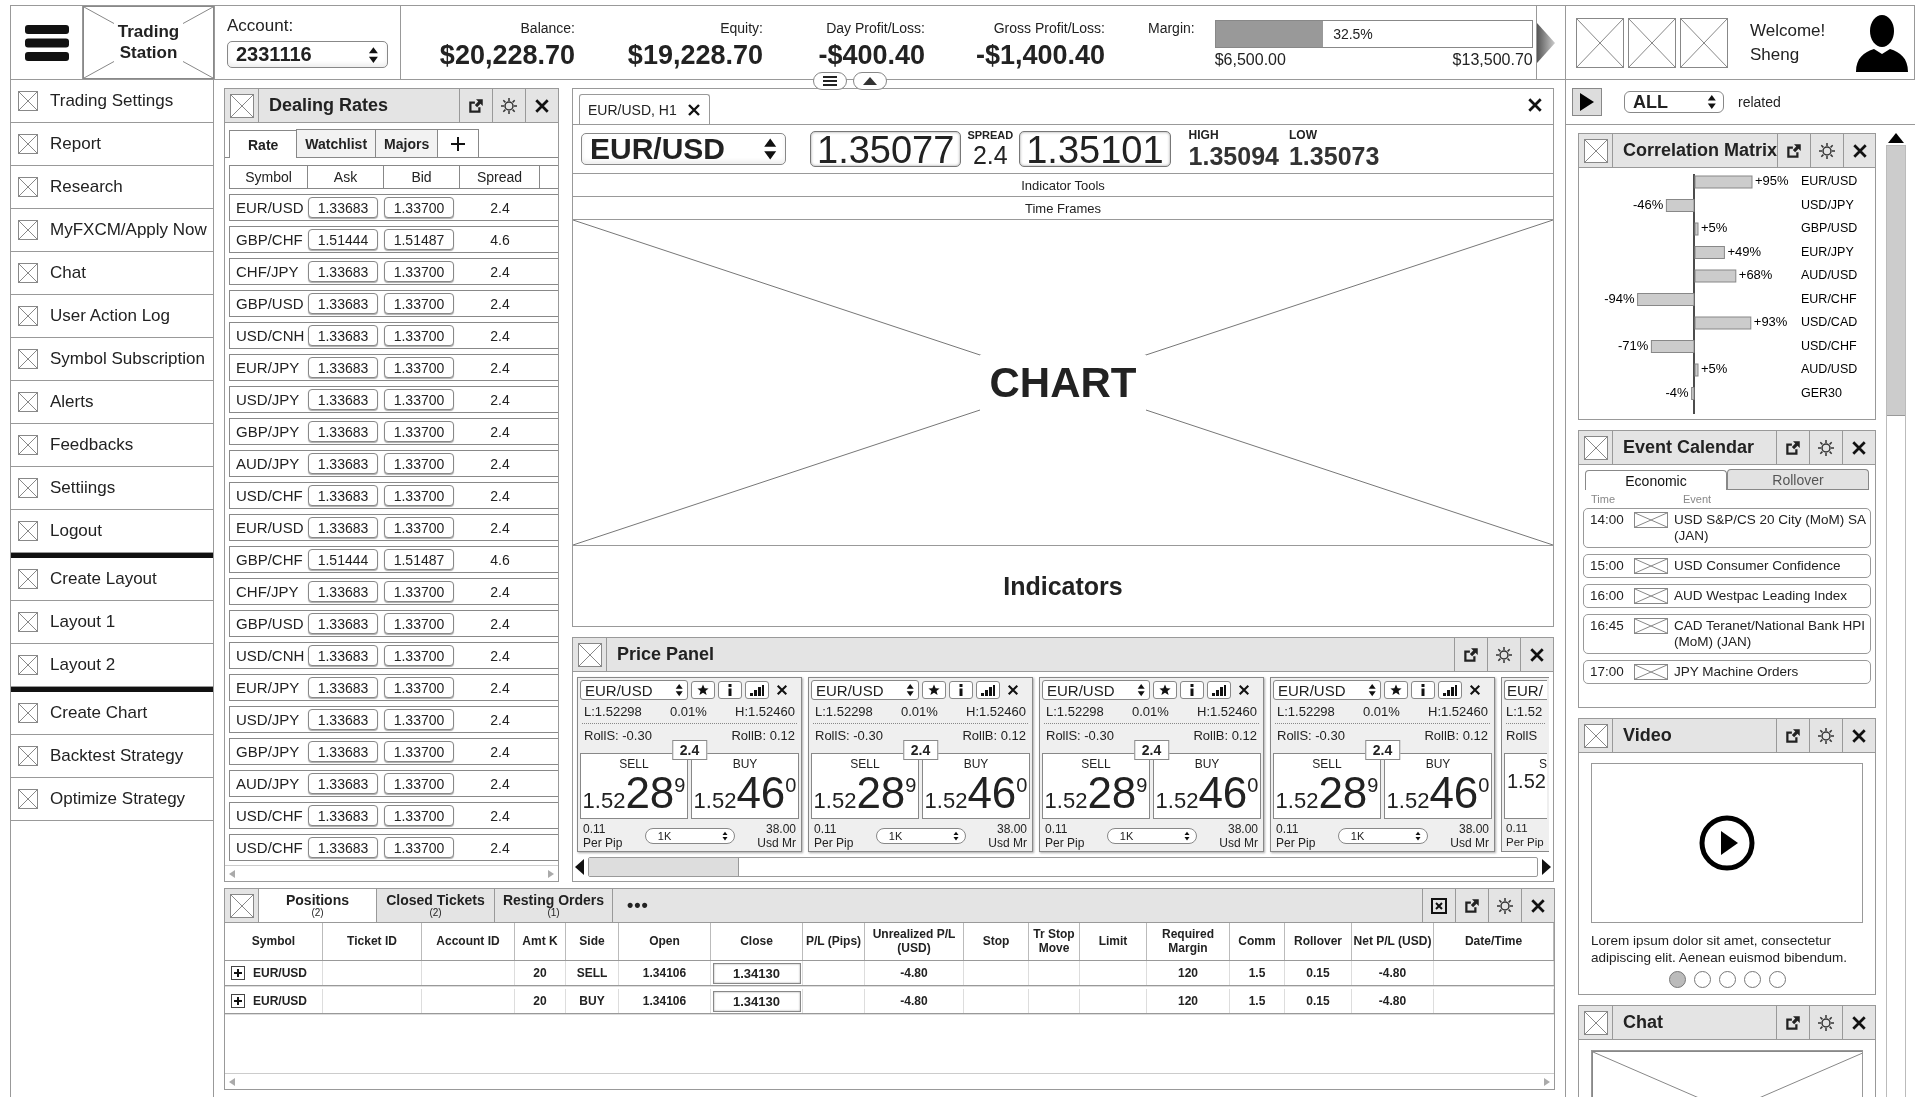 This screenshot has height=1097, width=1920. Describe the element at coordinates (1727, 843) in the screenshot. I see `play-icon` at that location.